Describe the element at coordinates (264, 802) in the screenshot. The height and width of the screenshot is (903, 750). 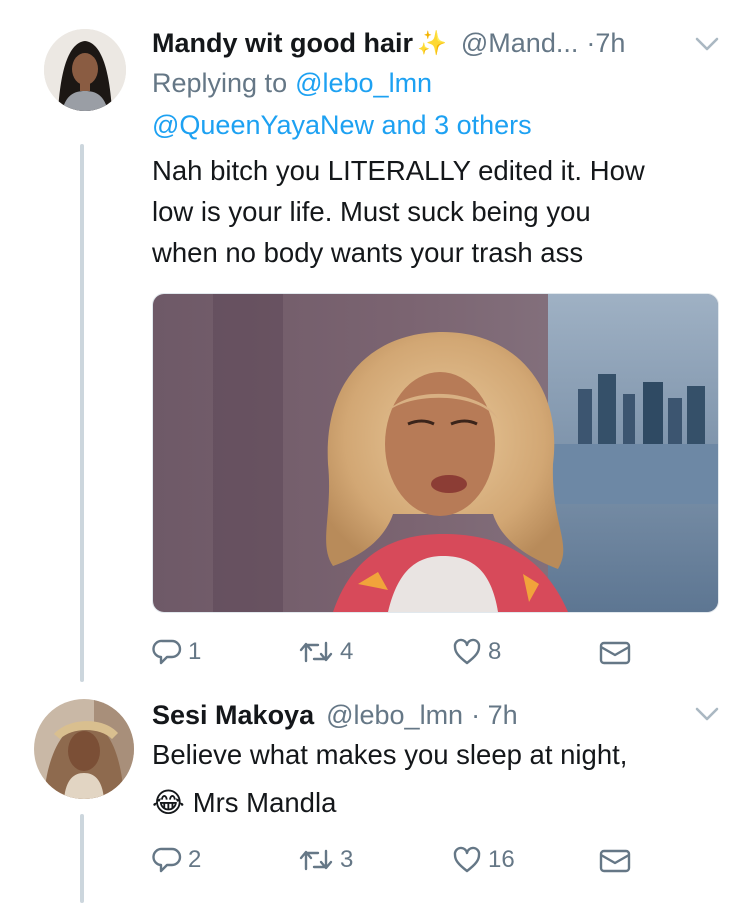
I see `tweet-text-line: Mrs Mandla` at that location.